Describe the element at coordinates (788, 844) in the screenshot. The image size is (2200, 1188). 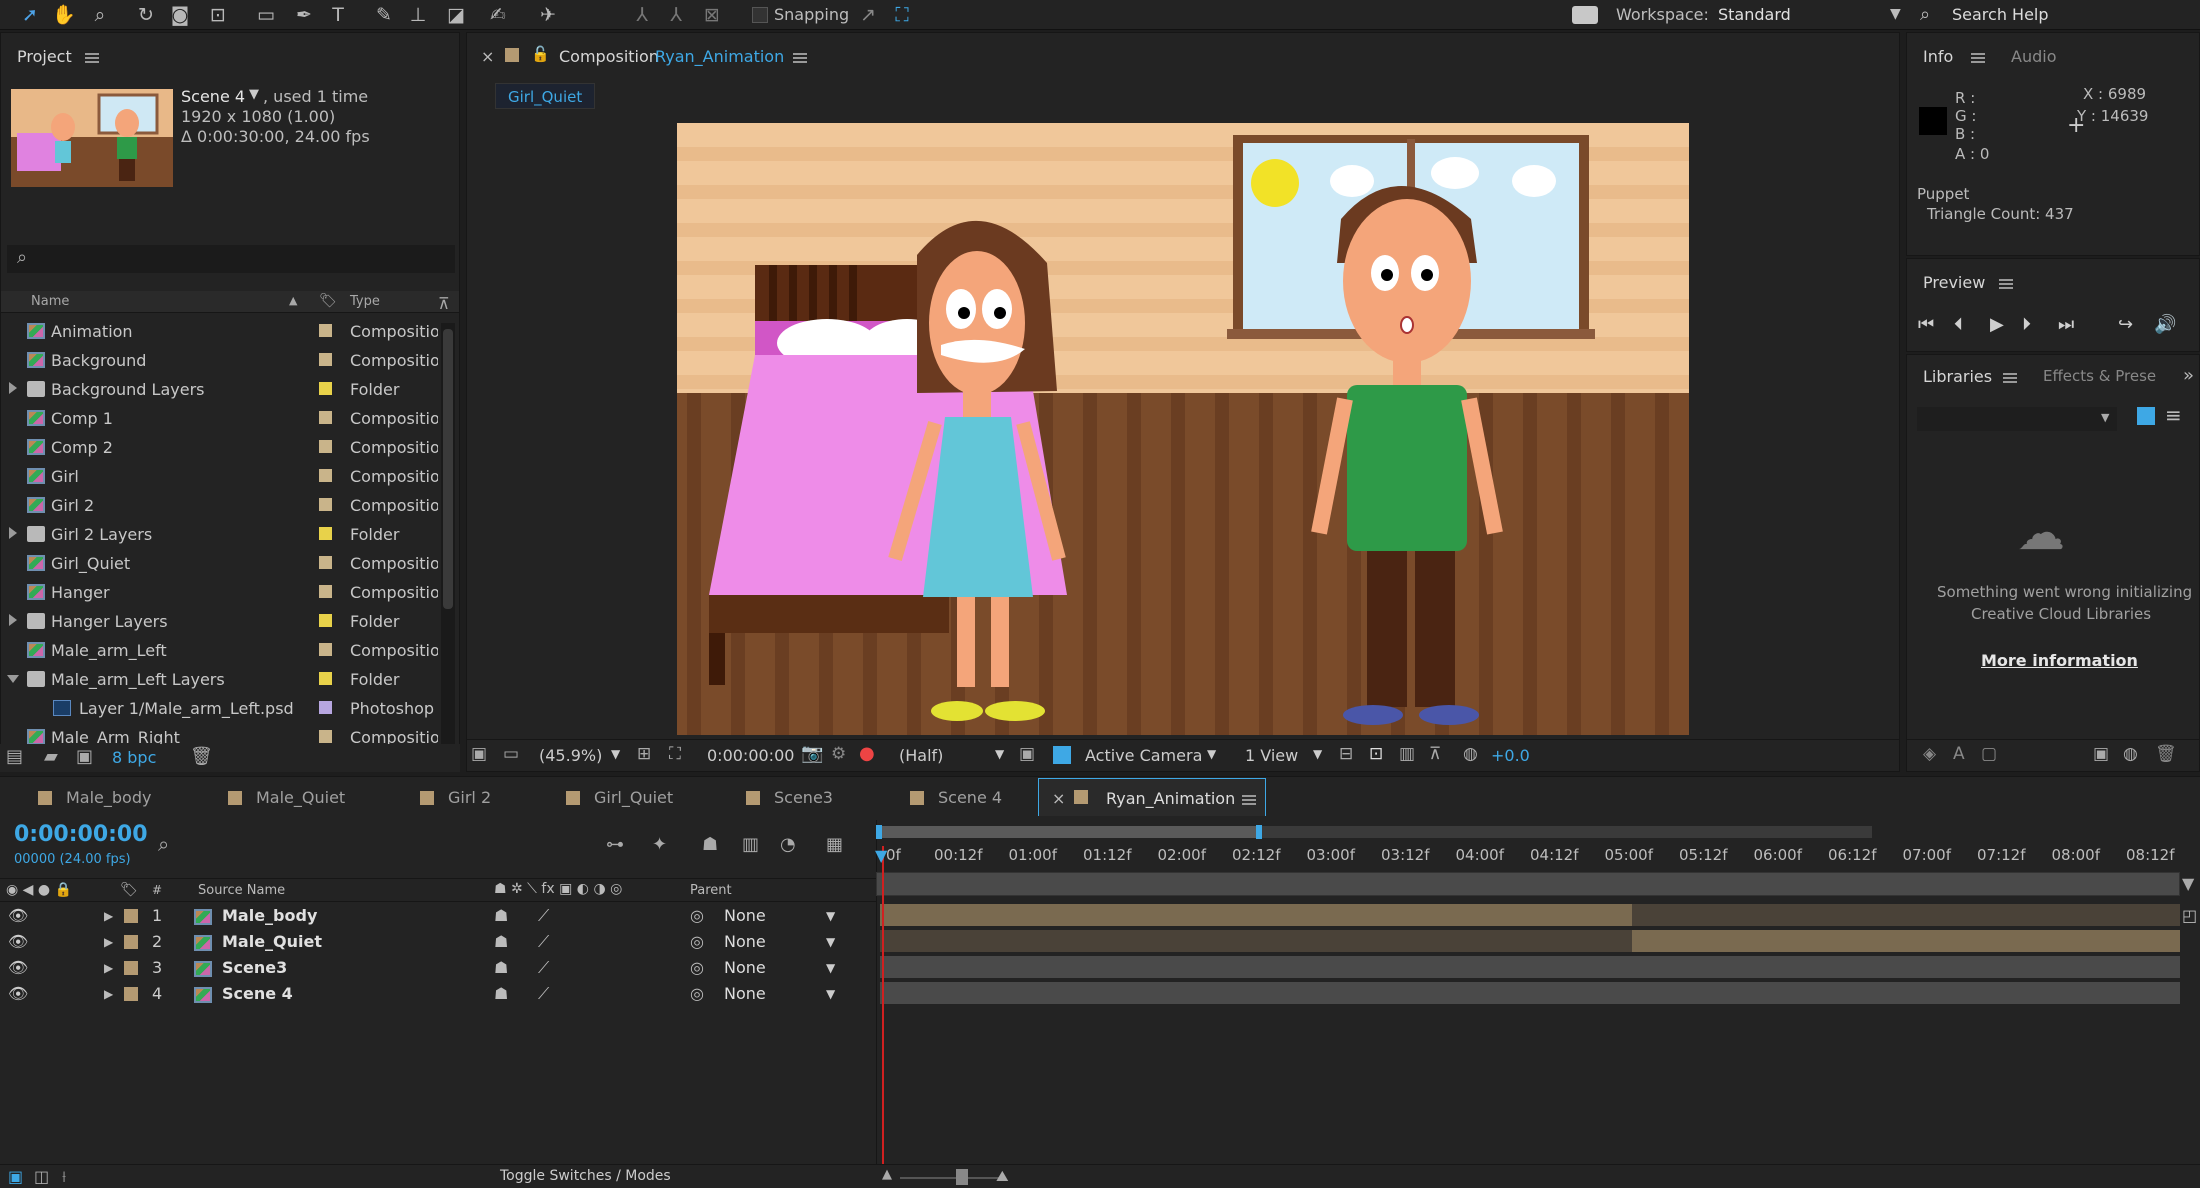
I see `motion-blur-icon: ◔` at that location.